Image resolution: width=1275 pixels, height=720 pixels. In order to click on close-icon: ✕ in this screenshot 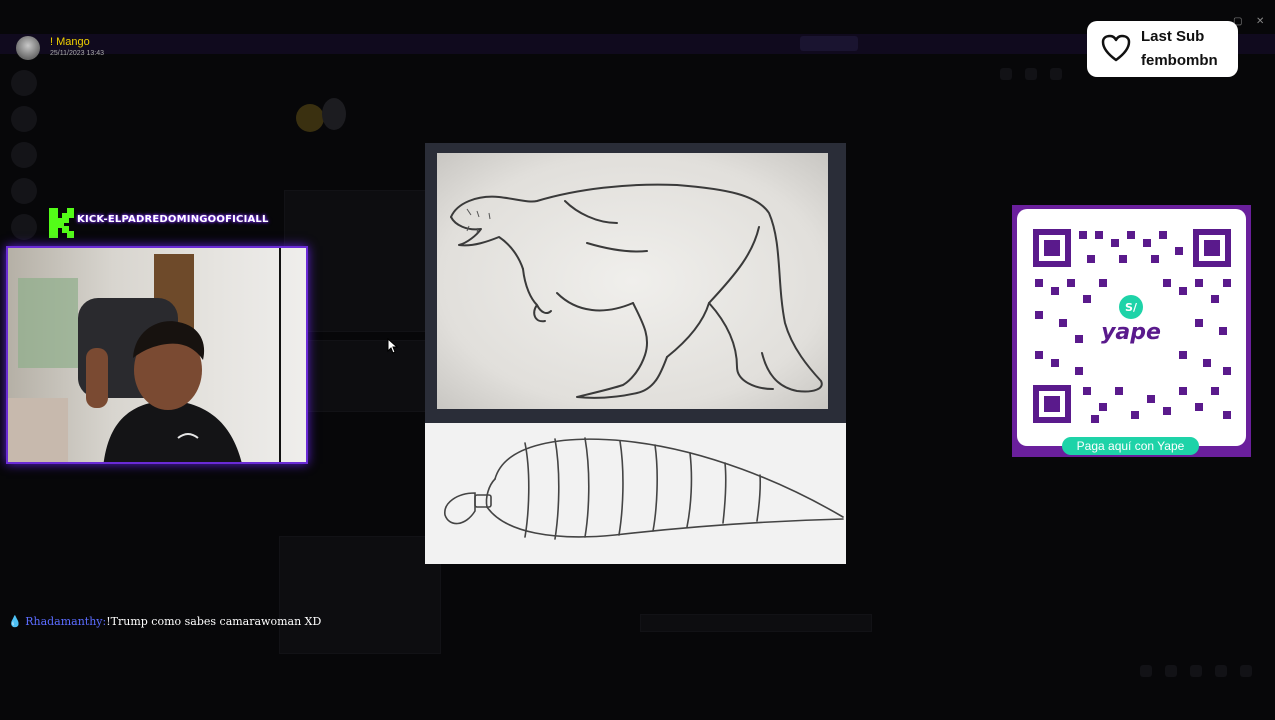, I will do `click(1260, 21)`.